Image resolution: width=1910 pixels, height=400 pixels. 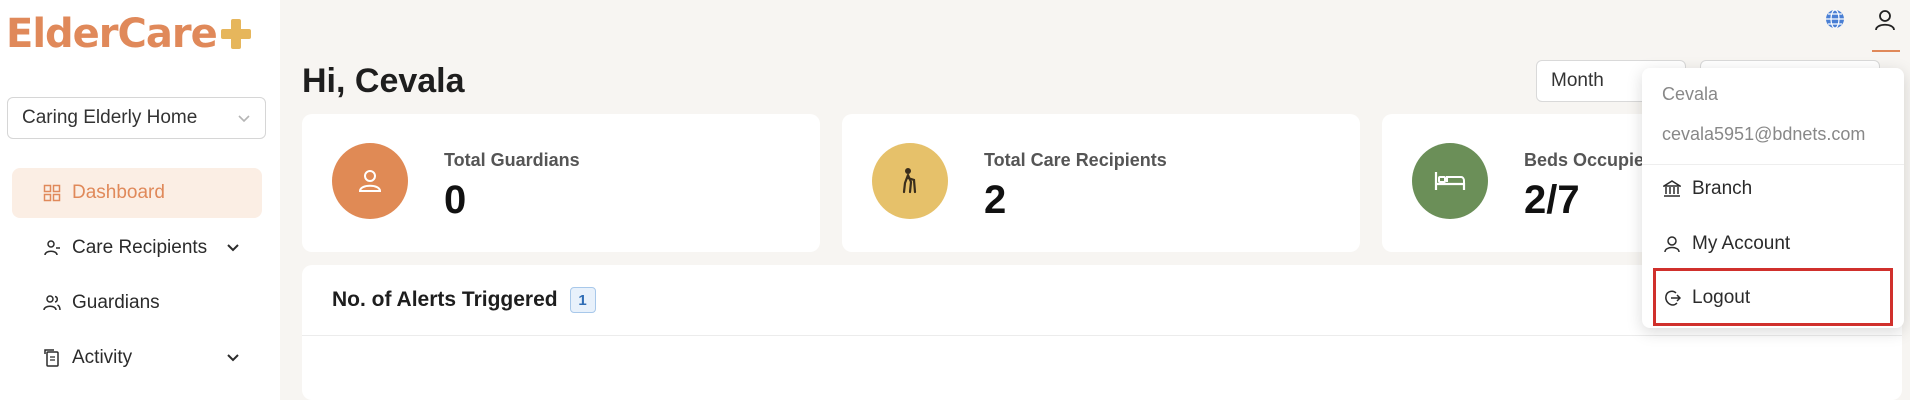 What do you see at coordinates (582, 300) in the screenshot?
I see `alerts-count-badge: 1` at bounding box center [582, 300].